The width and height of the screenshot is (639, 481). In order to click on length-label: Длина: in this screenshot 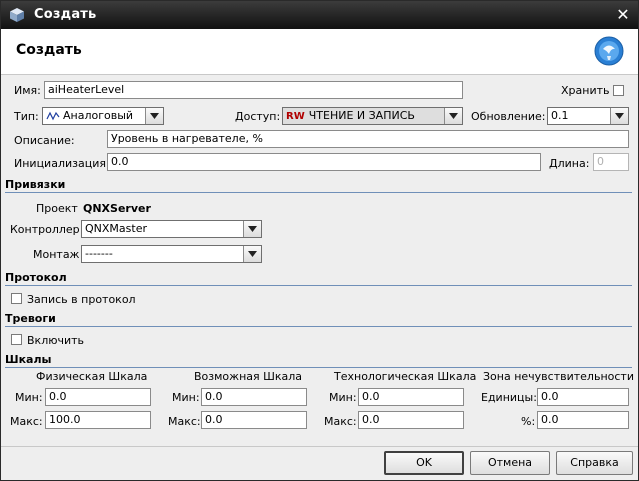, I will do `click(569, 163)`.